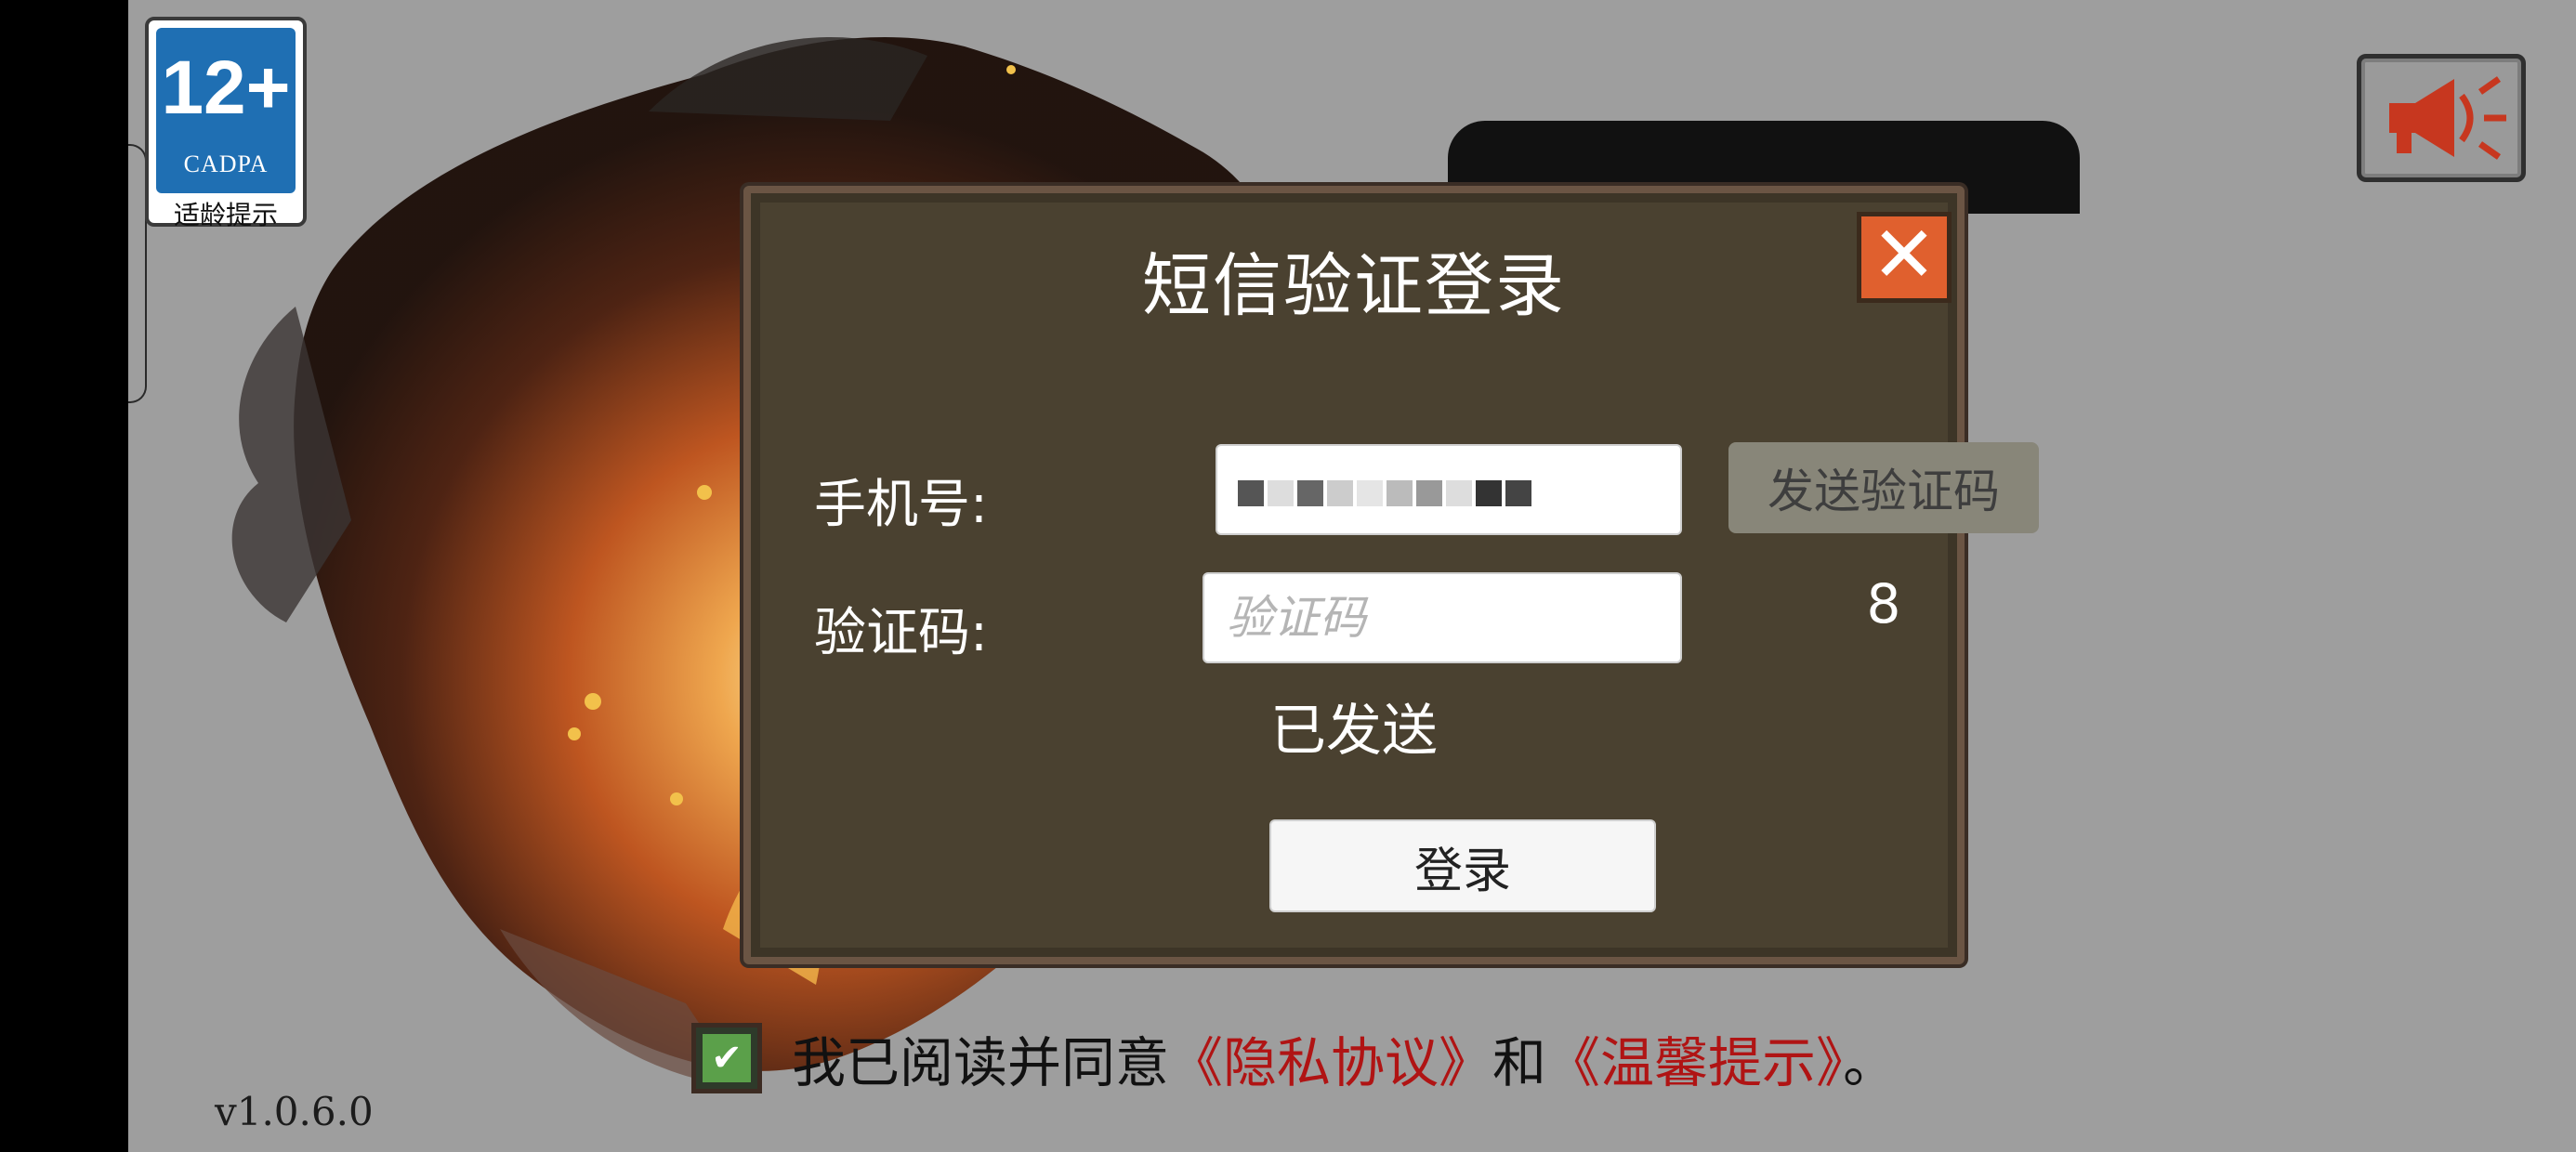  I want to click on agreement-text: 我已阅读并同意《隐私协议》和《温馨提示》。, so click(1344, 1058).